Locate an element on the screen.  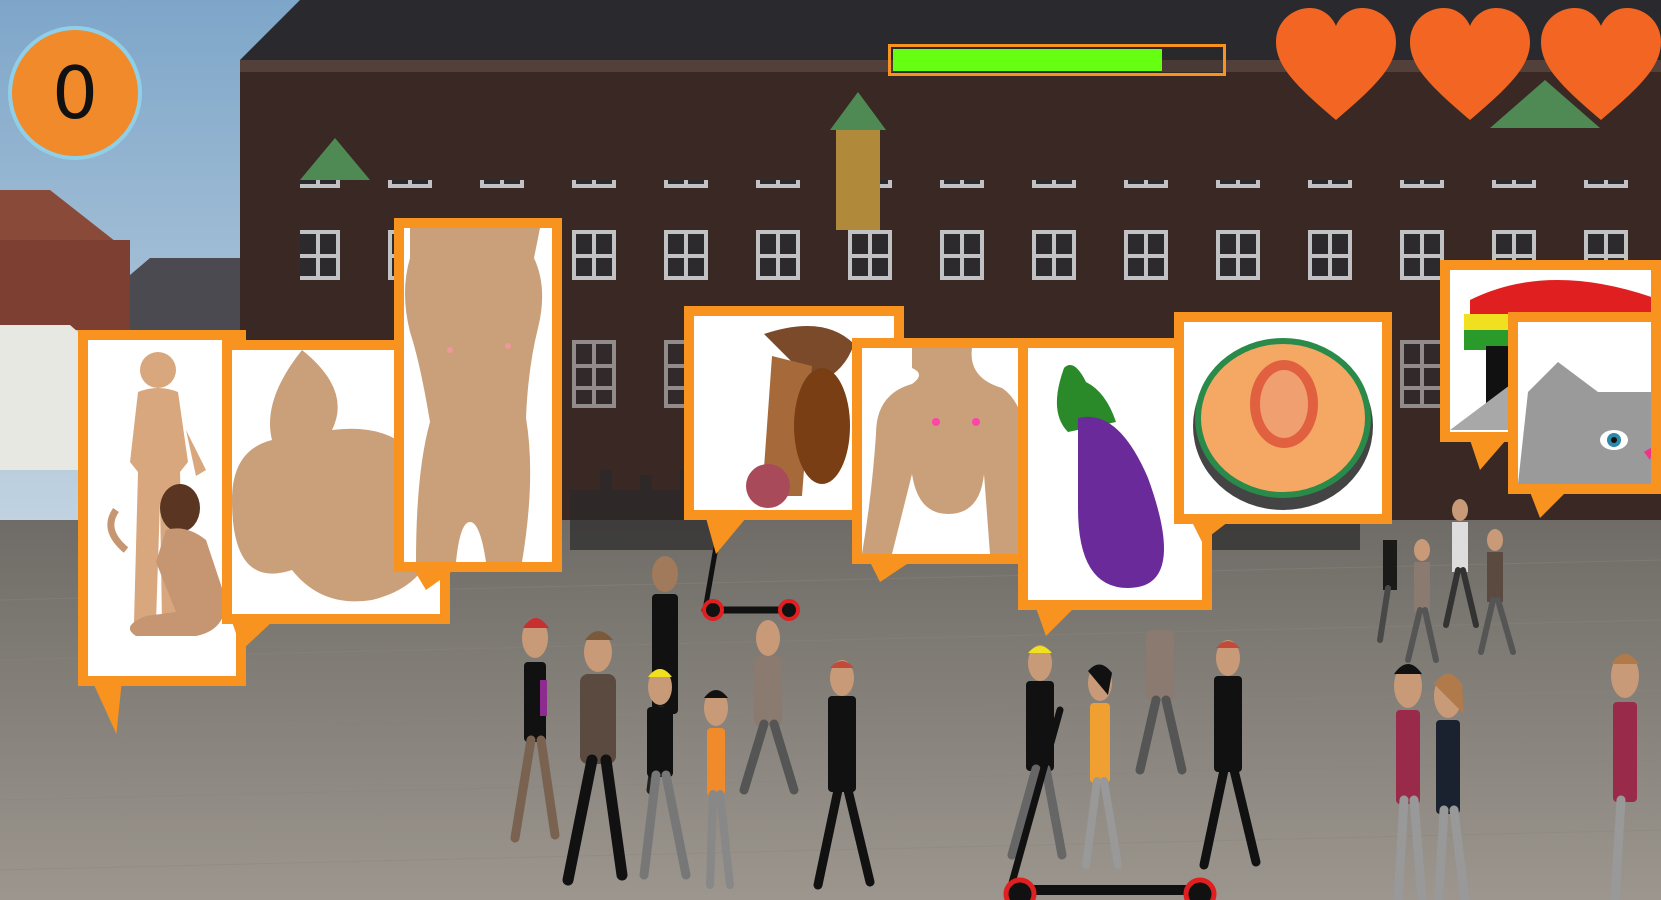
score-counter: 0 is located at coordinates (75, 93).